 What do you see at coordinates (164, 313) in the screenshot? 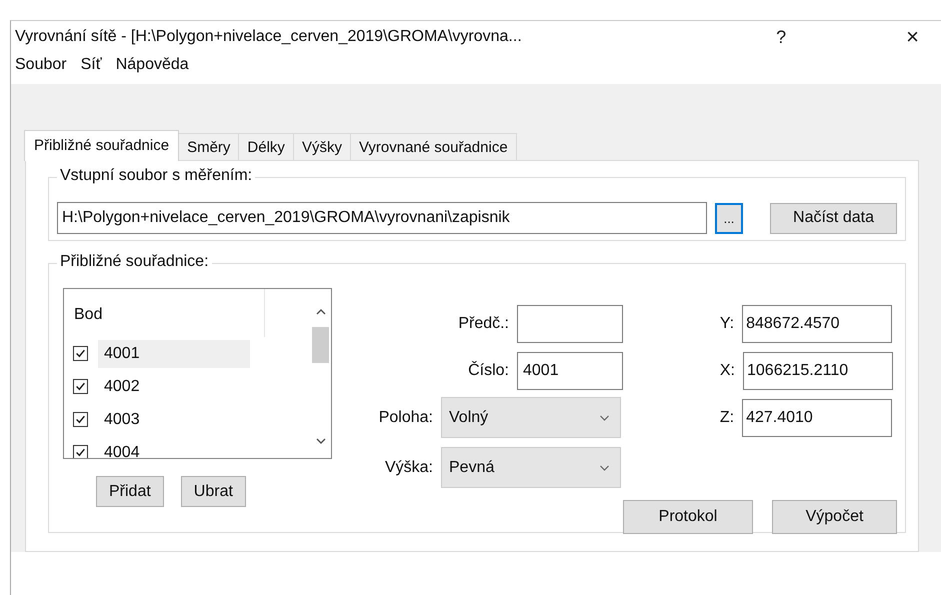
I see `column-header: Bod` at bounding box center [164, 313].